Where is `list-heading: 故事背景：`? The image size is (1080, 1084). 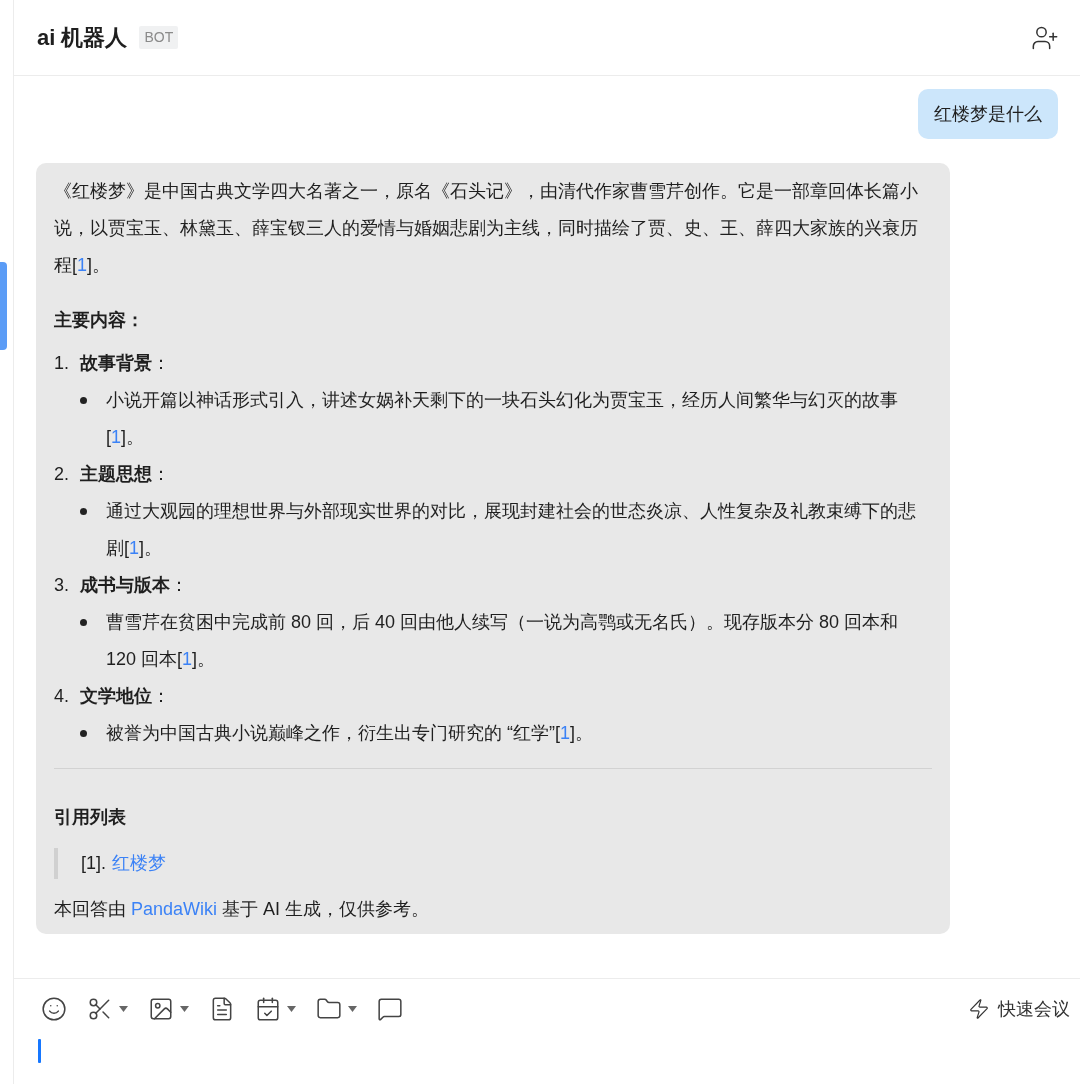 list-heading: 故事背景： is located at coordinates (125, 363).